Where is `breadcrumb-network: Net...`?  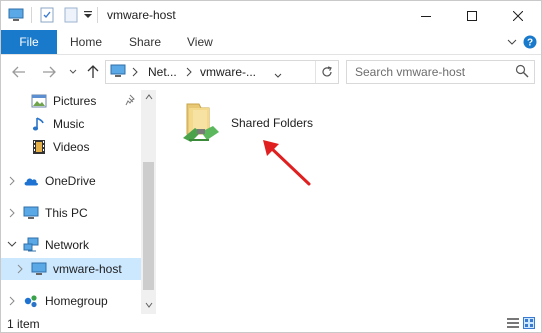 breadcrumb-network: Net... is located at coordinates (162, 72).